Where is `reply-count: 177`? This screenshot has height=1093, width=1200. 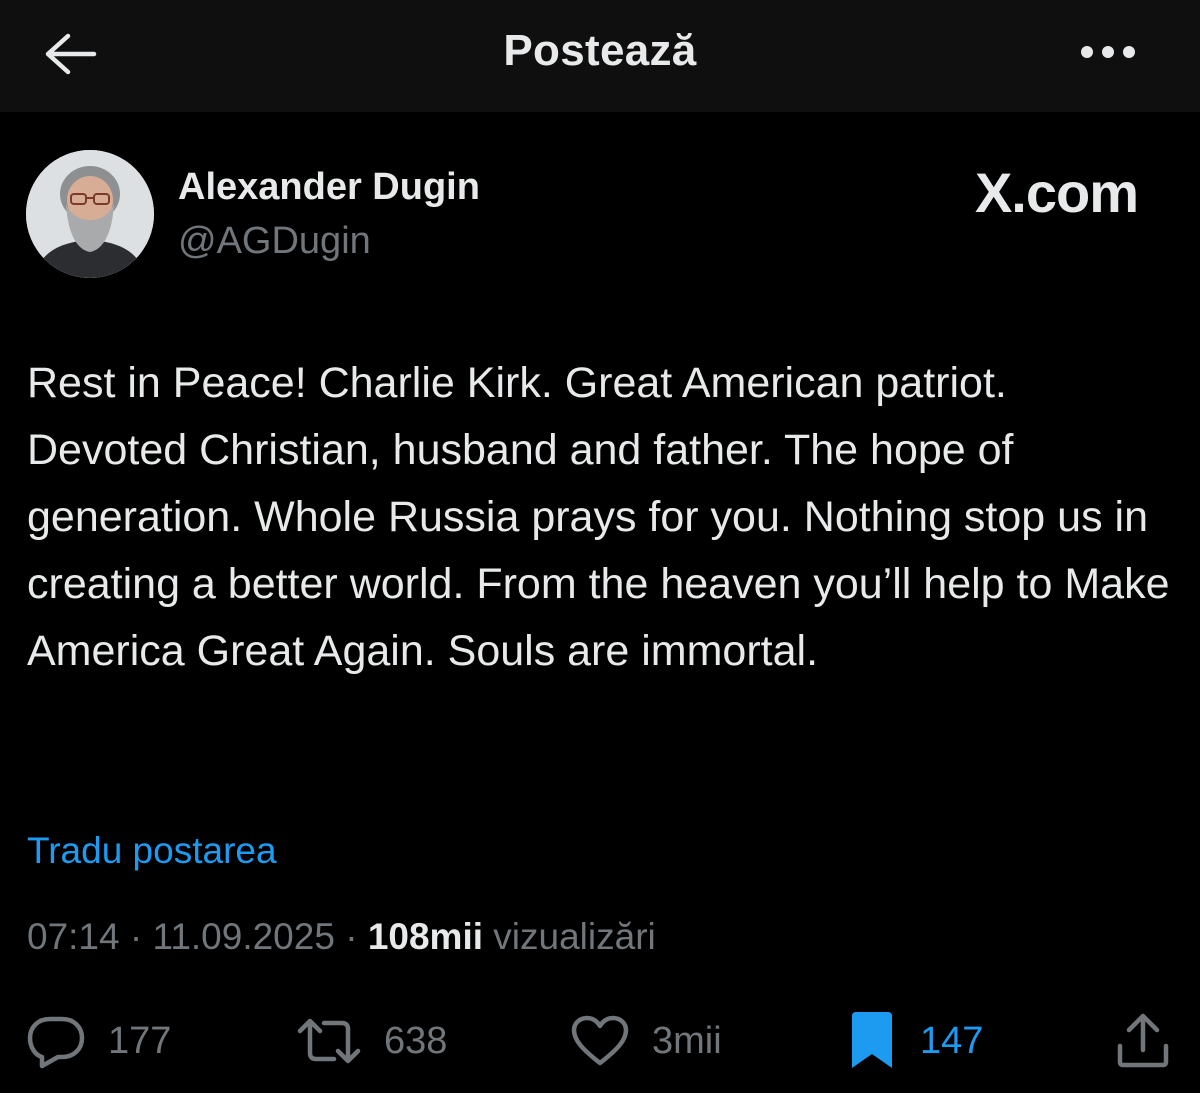
reply-count: 177 is located at coordinates (140, 1040).